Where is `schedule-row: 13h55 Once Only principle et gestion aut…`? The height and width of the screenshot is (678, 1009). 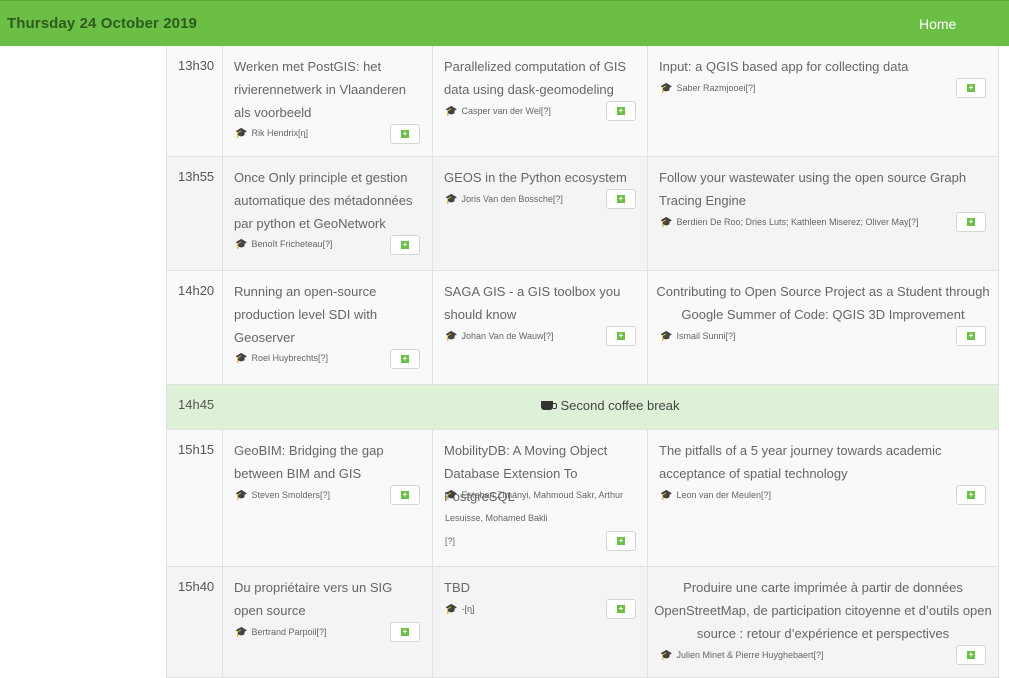 schedule-row: 13h55 Once Only principle et gestion aut… is located at coordinates (582, 214).